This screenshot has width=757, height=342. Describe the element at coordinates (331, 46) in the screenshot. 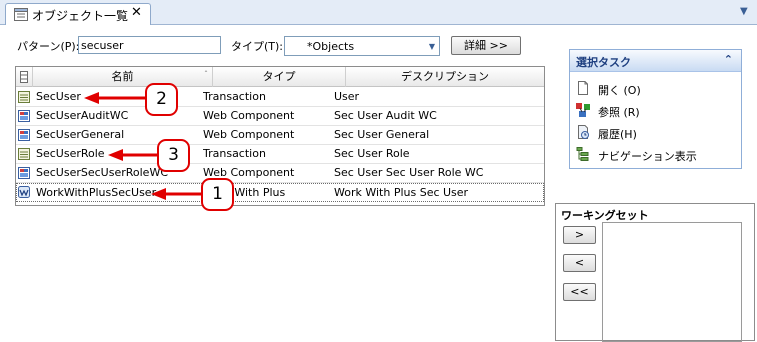

I see `type-select-value: *Objects` at that location.